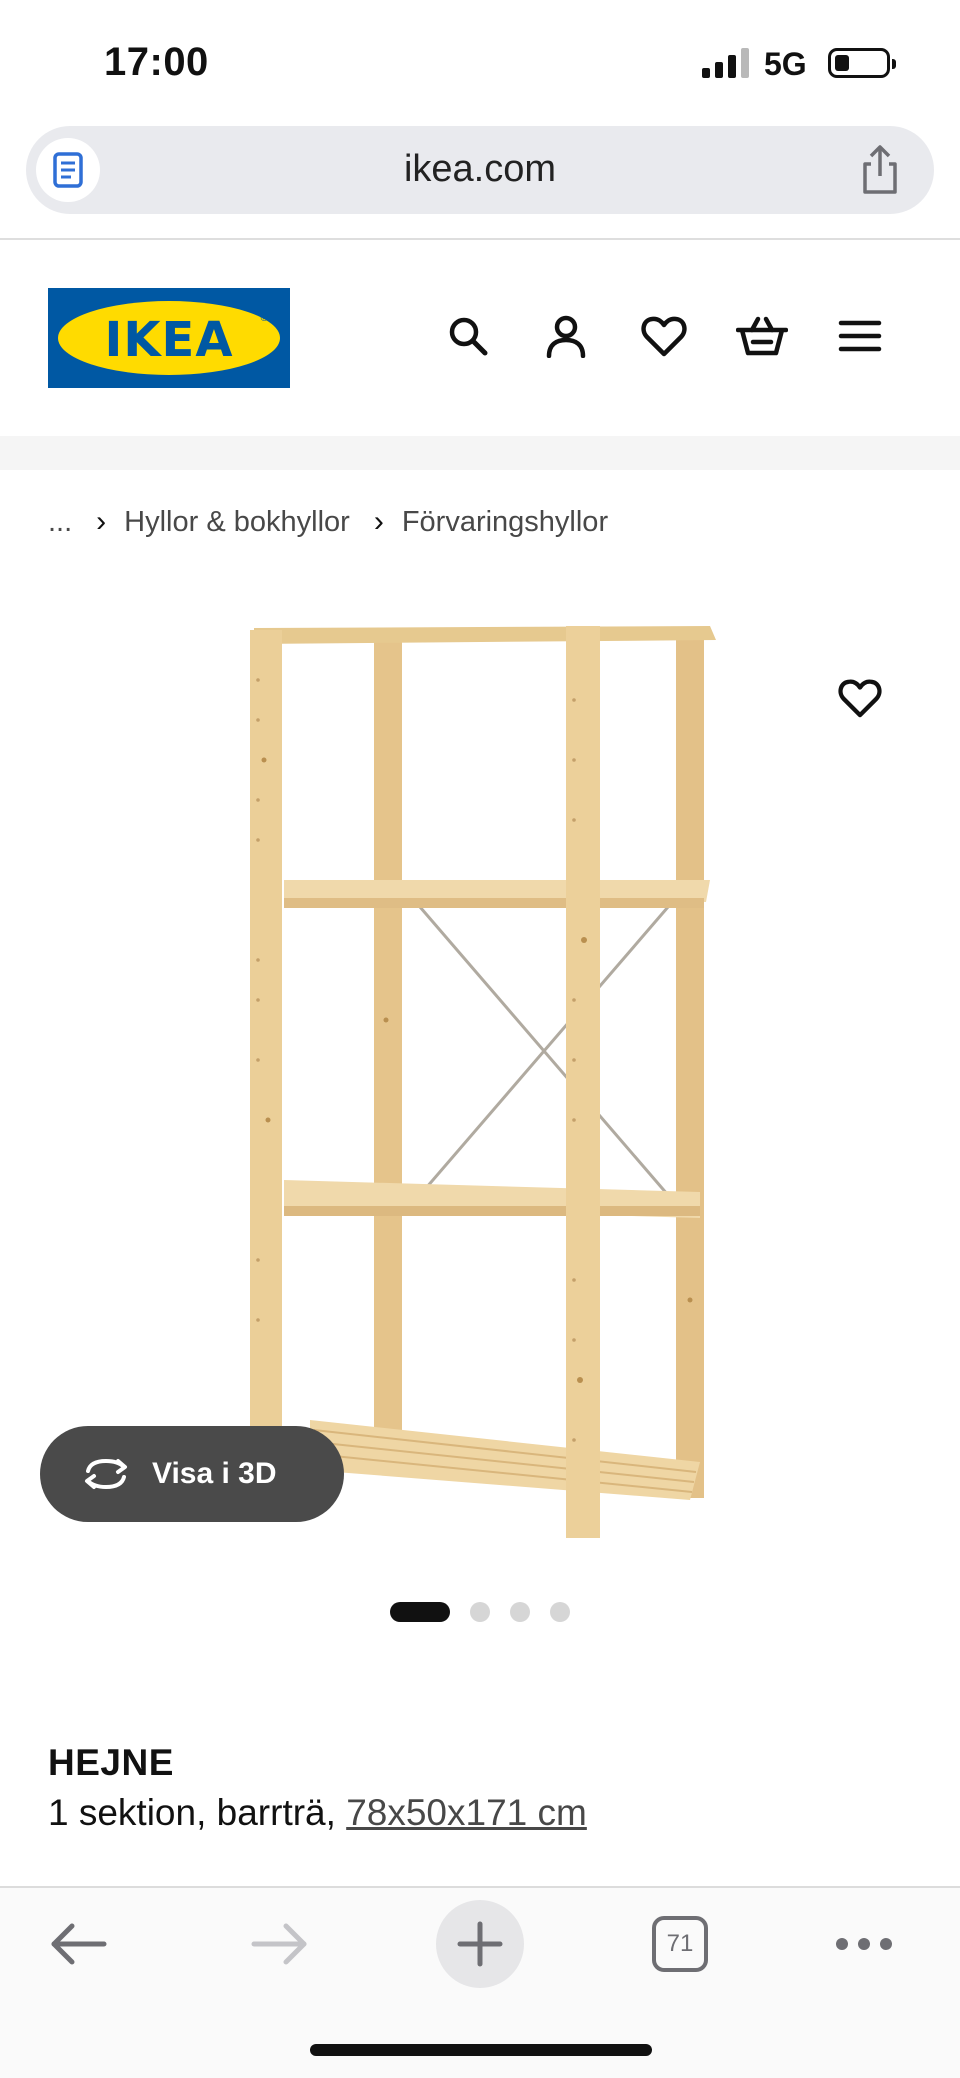 This screenshot has width=960, height=2078. I want to click on product-description: 1 sektion, barrträ, 78x50x171 cm, so click(317, 1813).